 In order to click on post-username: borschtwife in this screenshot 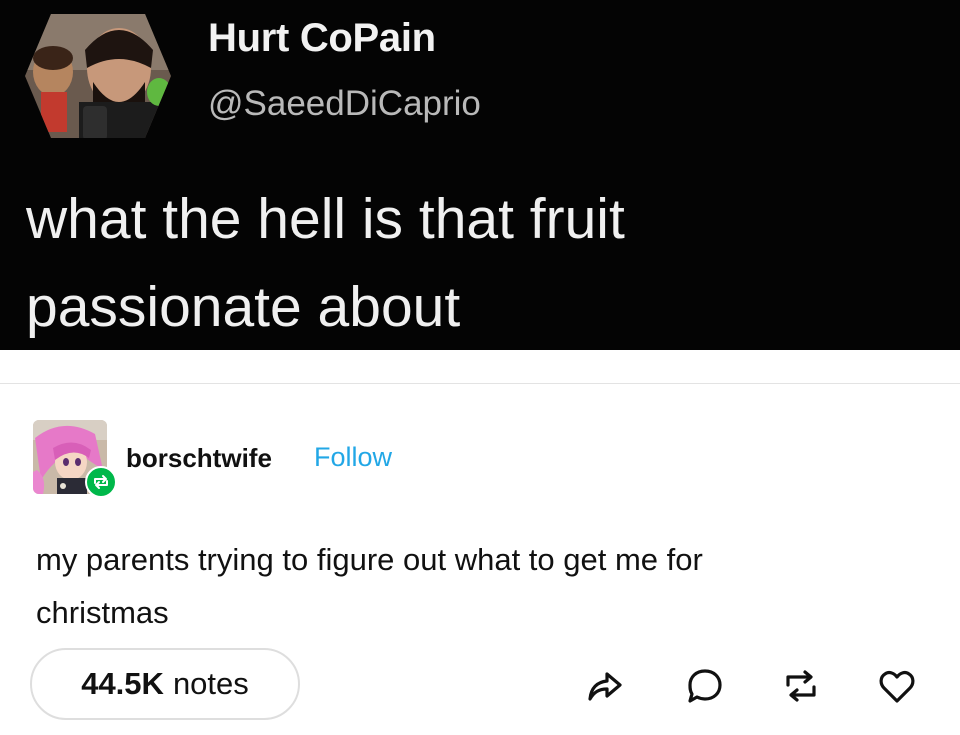, I will do `click(199, 458)`.